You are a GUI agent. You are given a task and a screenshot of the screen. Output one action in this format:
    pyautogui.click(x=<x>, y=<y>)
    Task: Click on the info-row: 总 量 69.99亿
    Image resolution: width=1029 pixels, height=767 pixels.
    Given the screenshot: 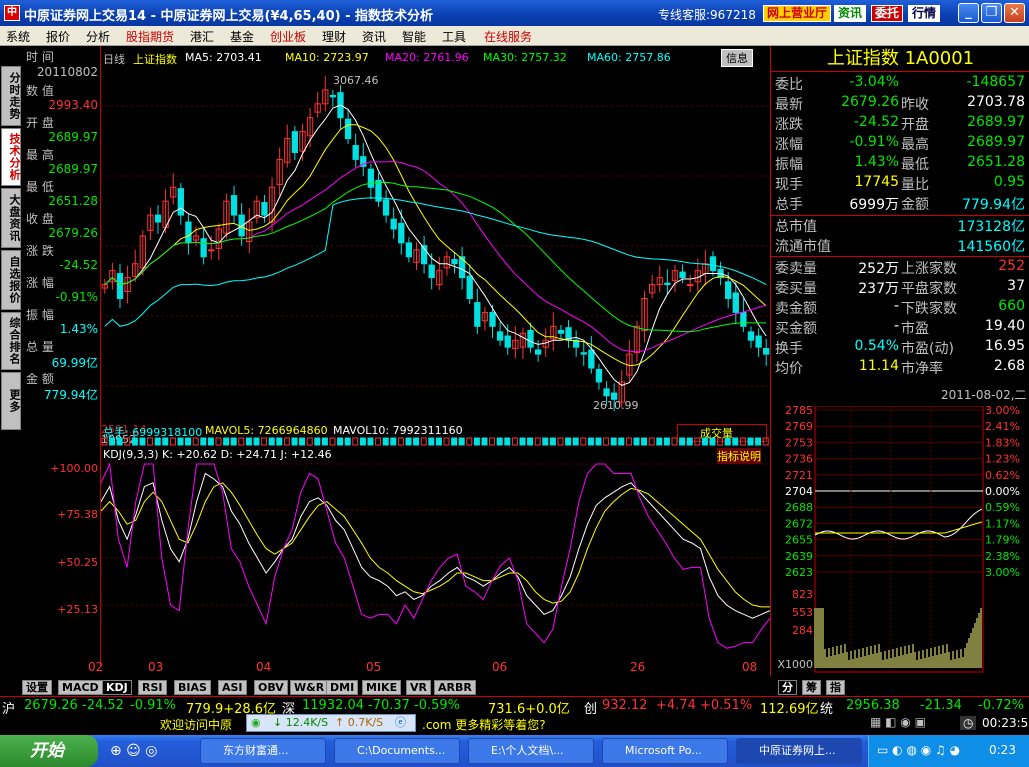 What is the action you would take?
    pyautogui.click(x=61, y=354)
    